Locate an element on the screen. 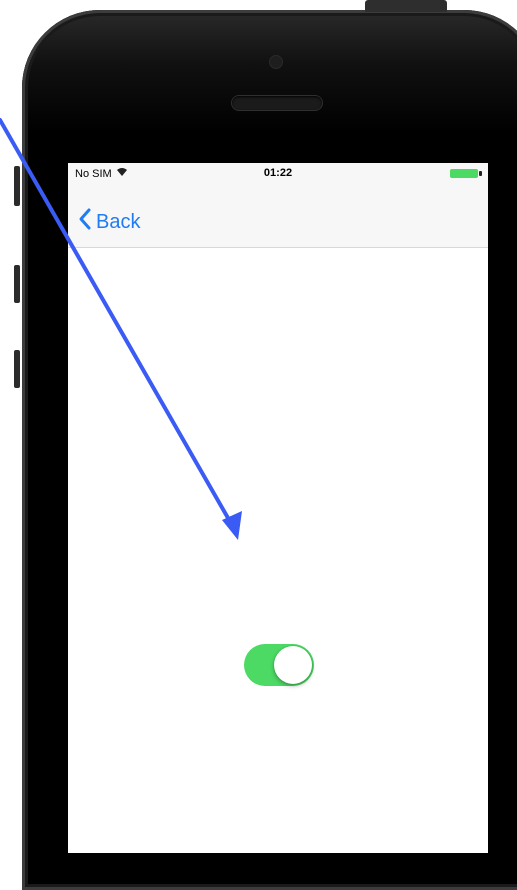 Image resolution: width=517 pixels, height=890 pixels. volume-up-button is located at coordinates (17, 284).